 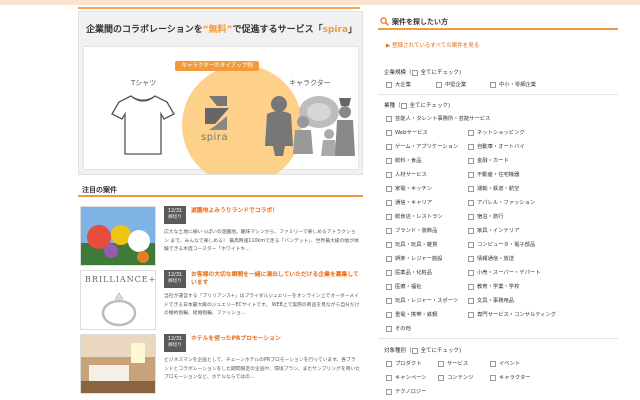 What do you see at coordinates (493, 230) in the screenshot?
I see `industry-option-17: 家具・インテリア` at bounding box center [493, 230].